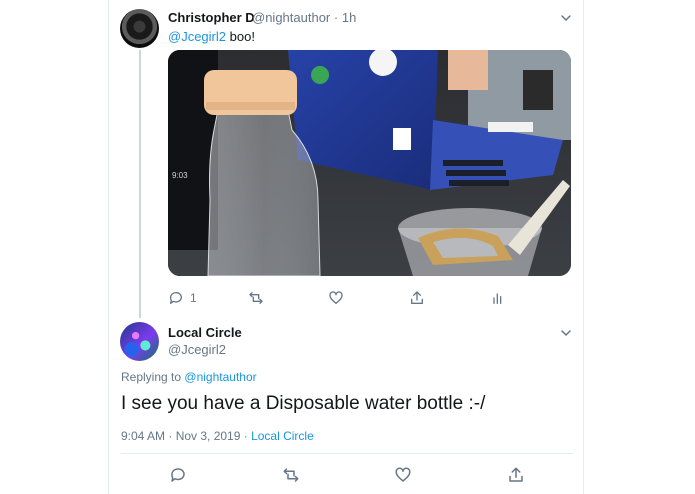  I want to click on replying-to: Replying to @nightauthor, so click(189, 377).